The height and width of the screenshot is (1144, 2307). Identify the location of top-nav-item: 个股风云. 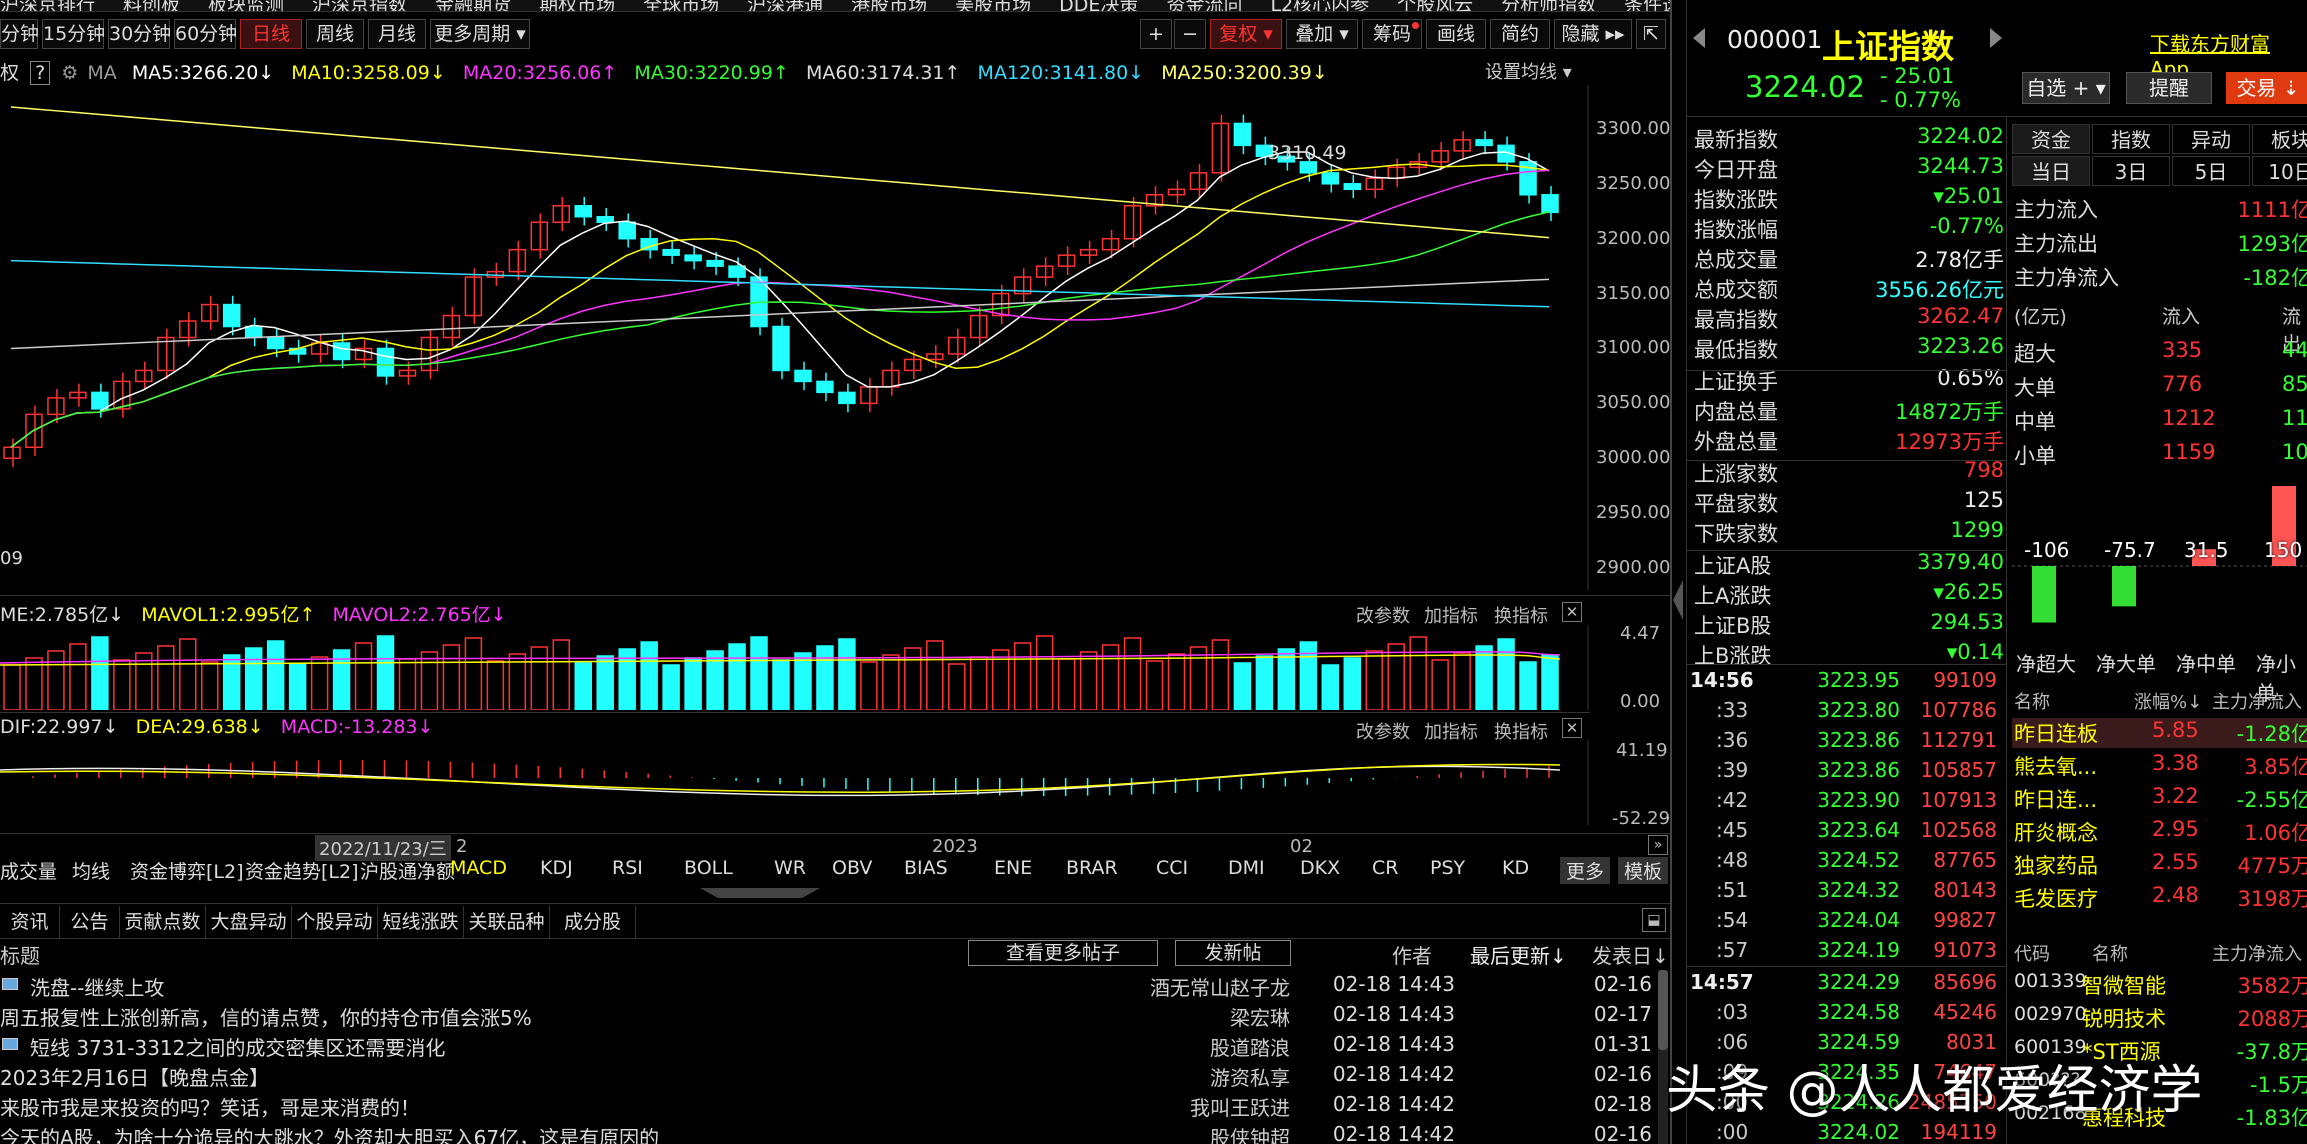
(1435, 5).